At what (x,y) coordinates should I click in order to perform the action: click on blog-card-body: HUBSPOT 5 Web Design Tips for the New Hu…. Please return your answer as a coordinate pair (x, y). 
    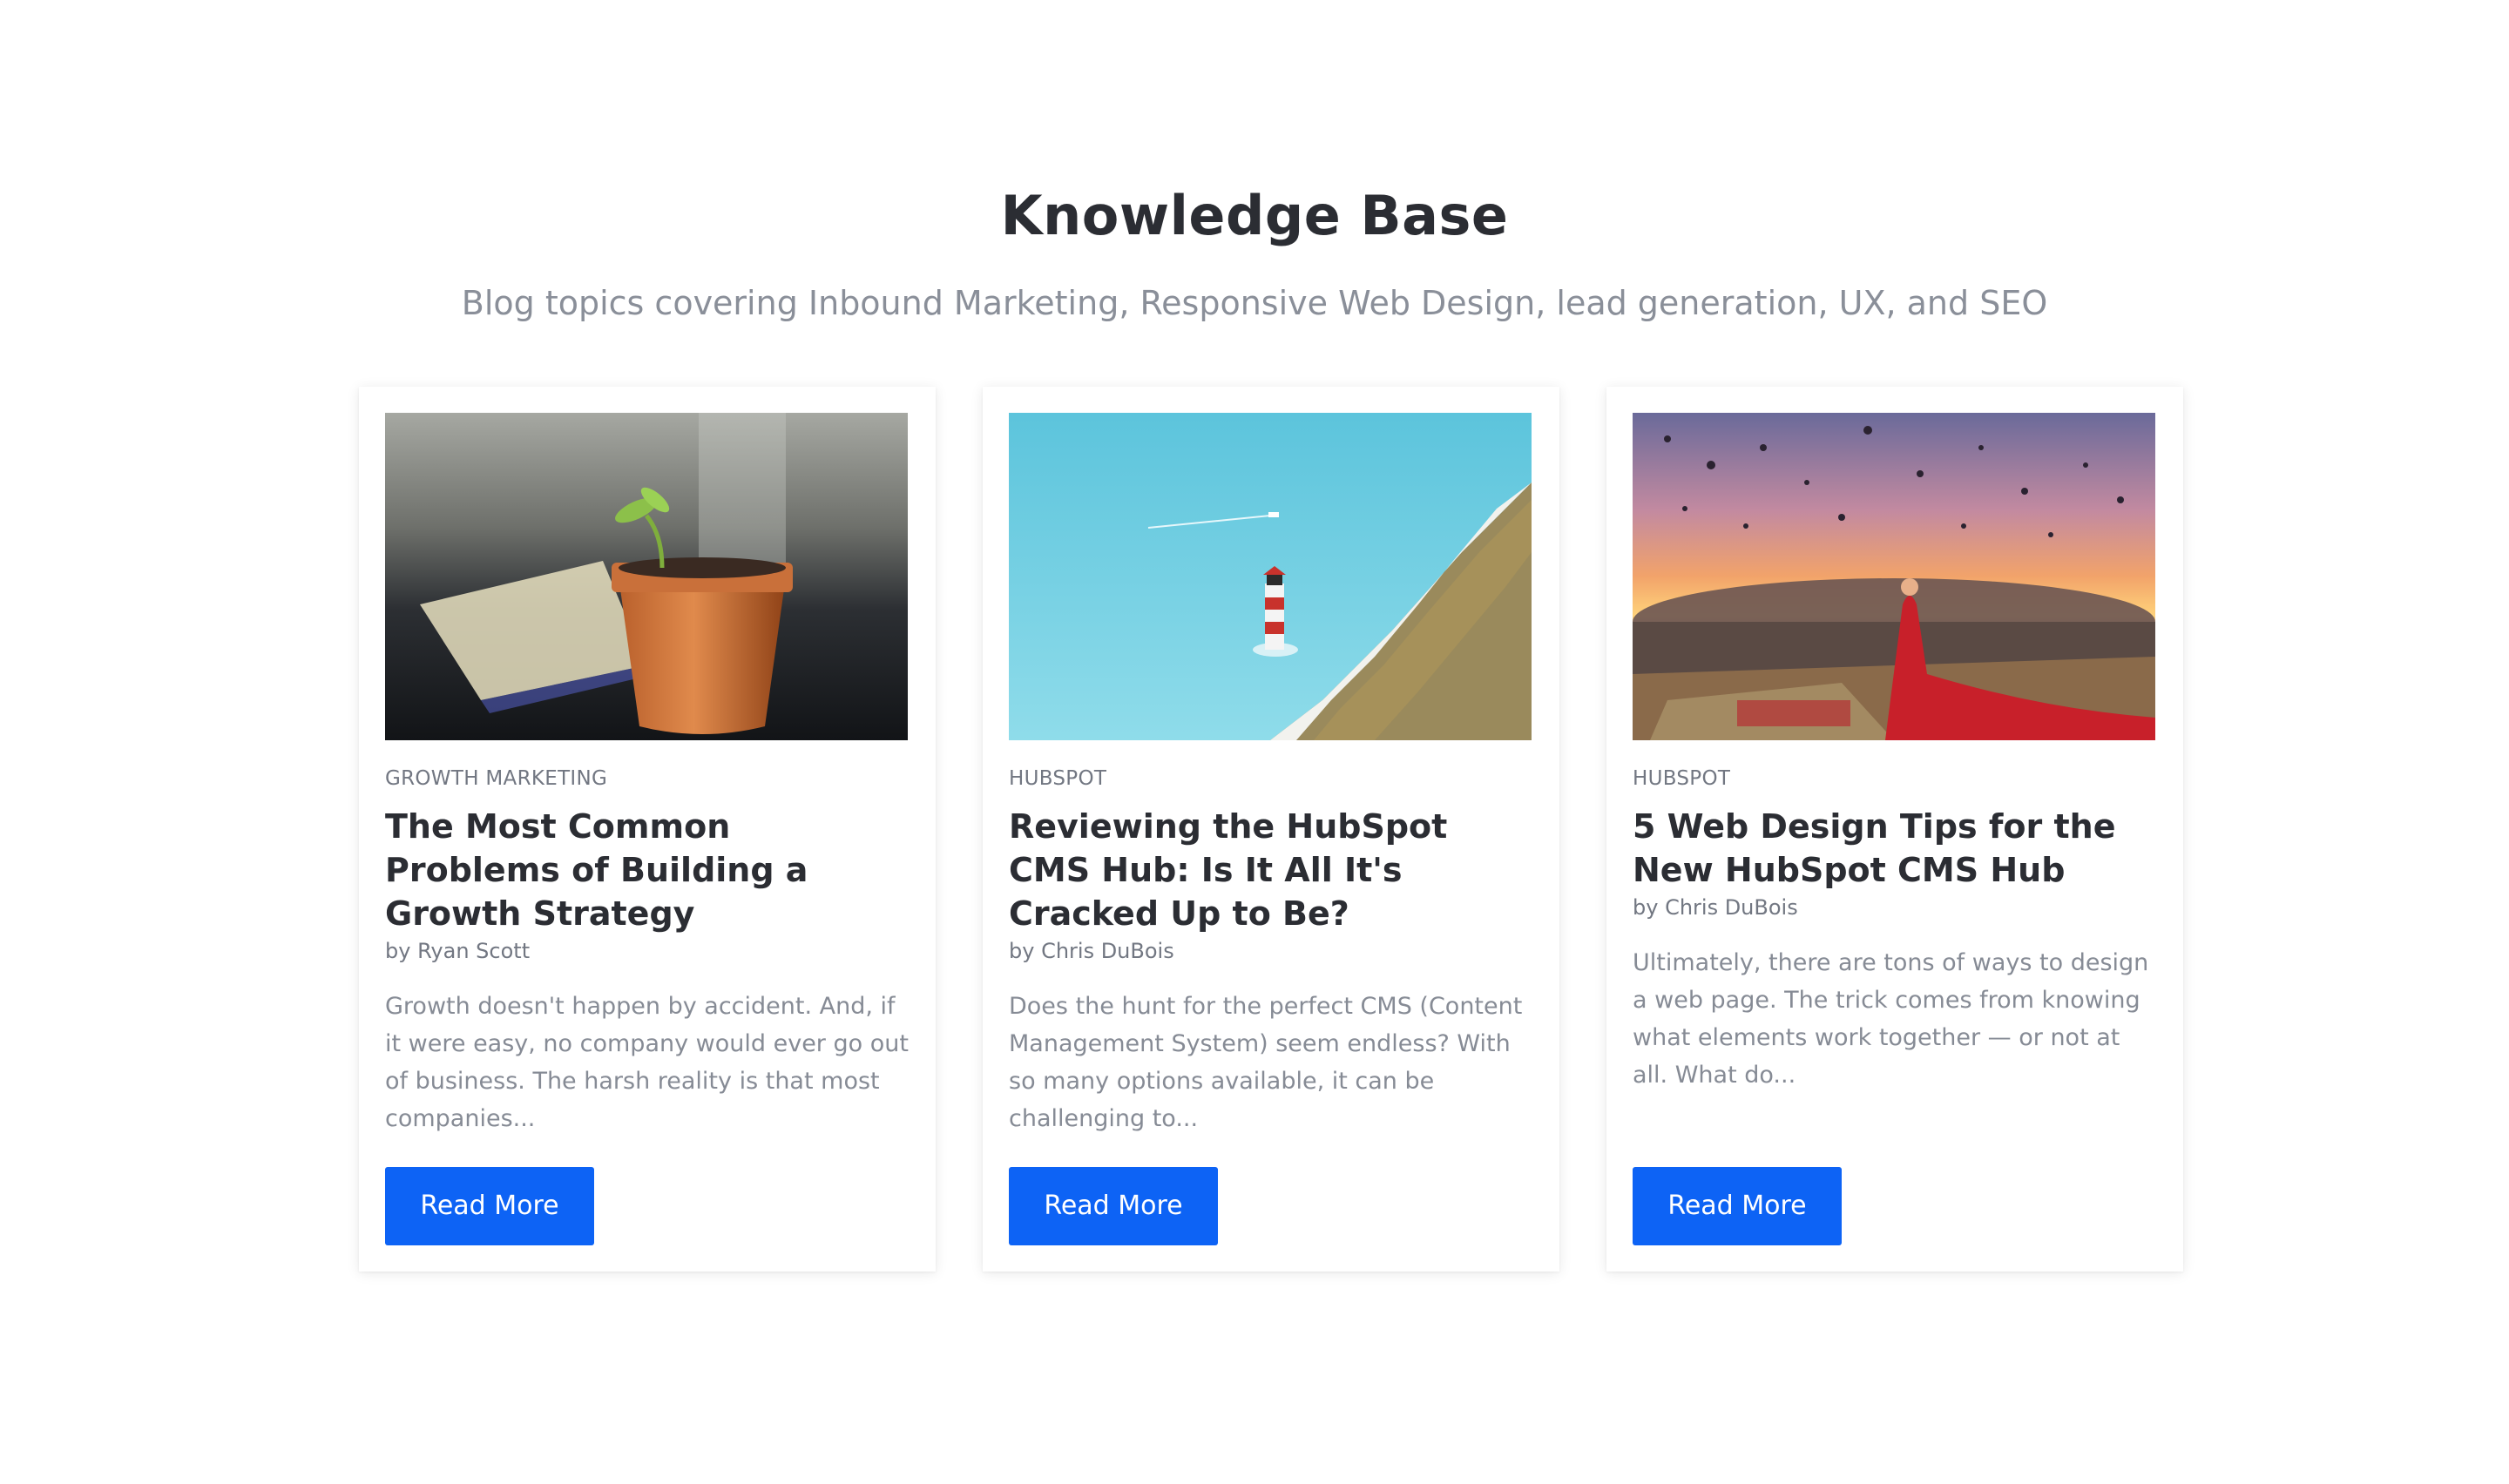
    Looking at the image, I should click on (1897, 929).